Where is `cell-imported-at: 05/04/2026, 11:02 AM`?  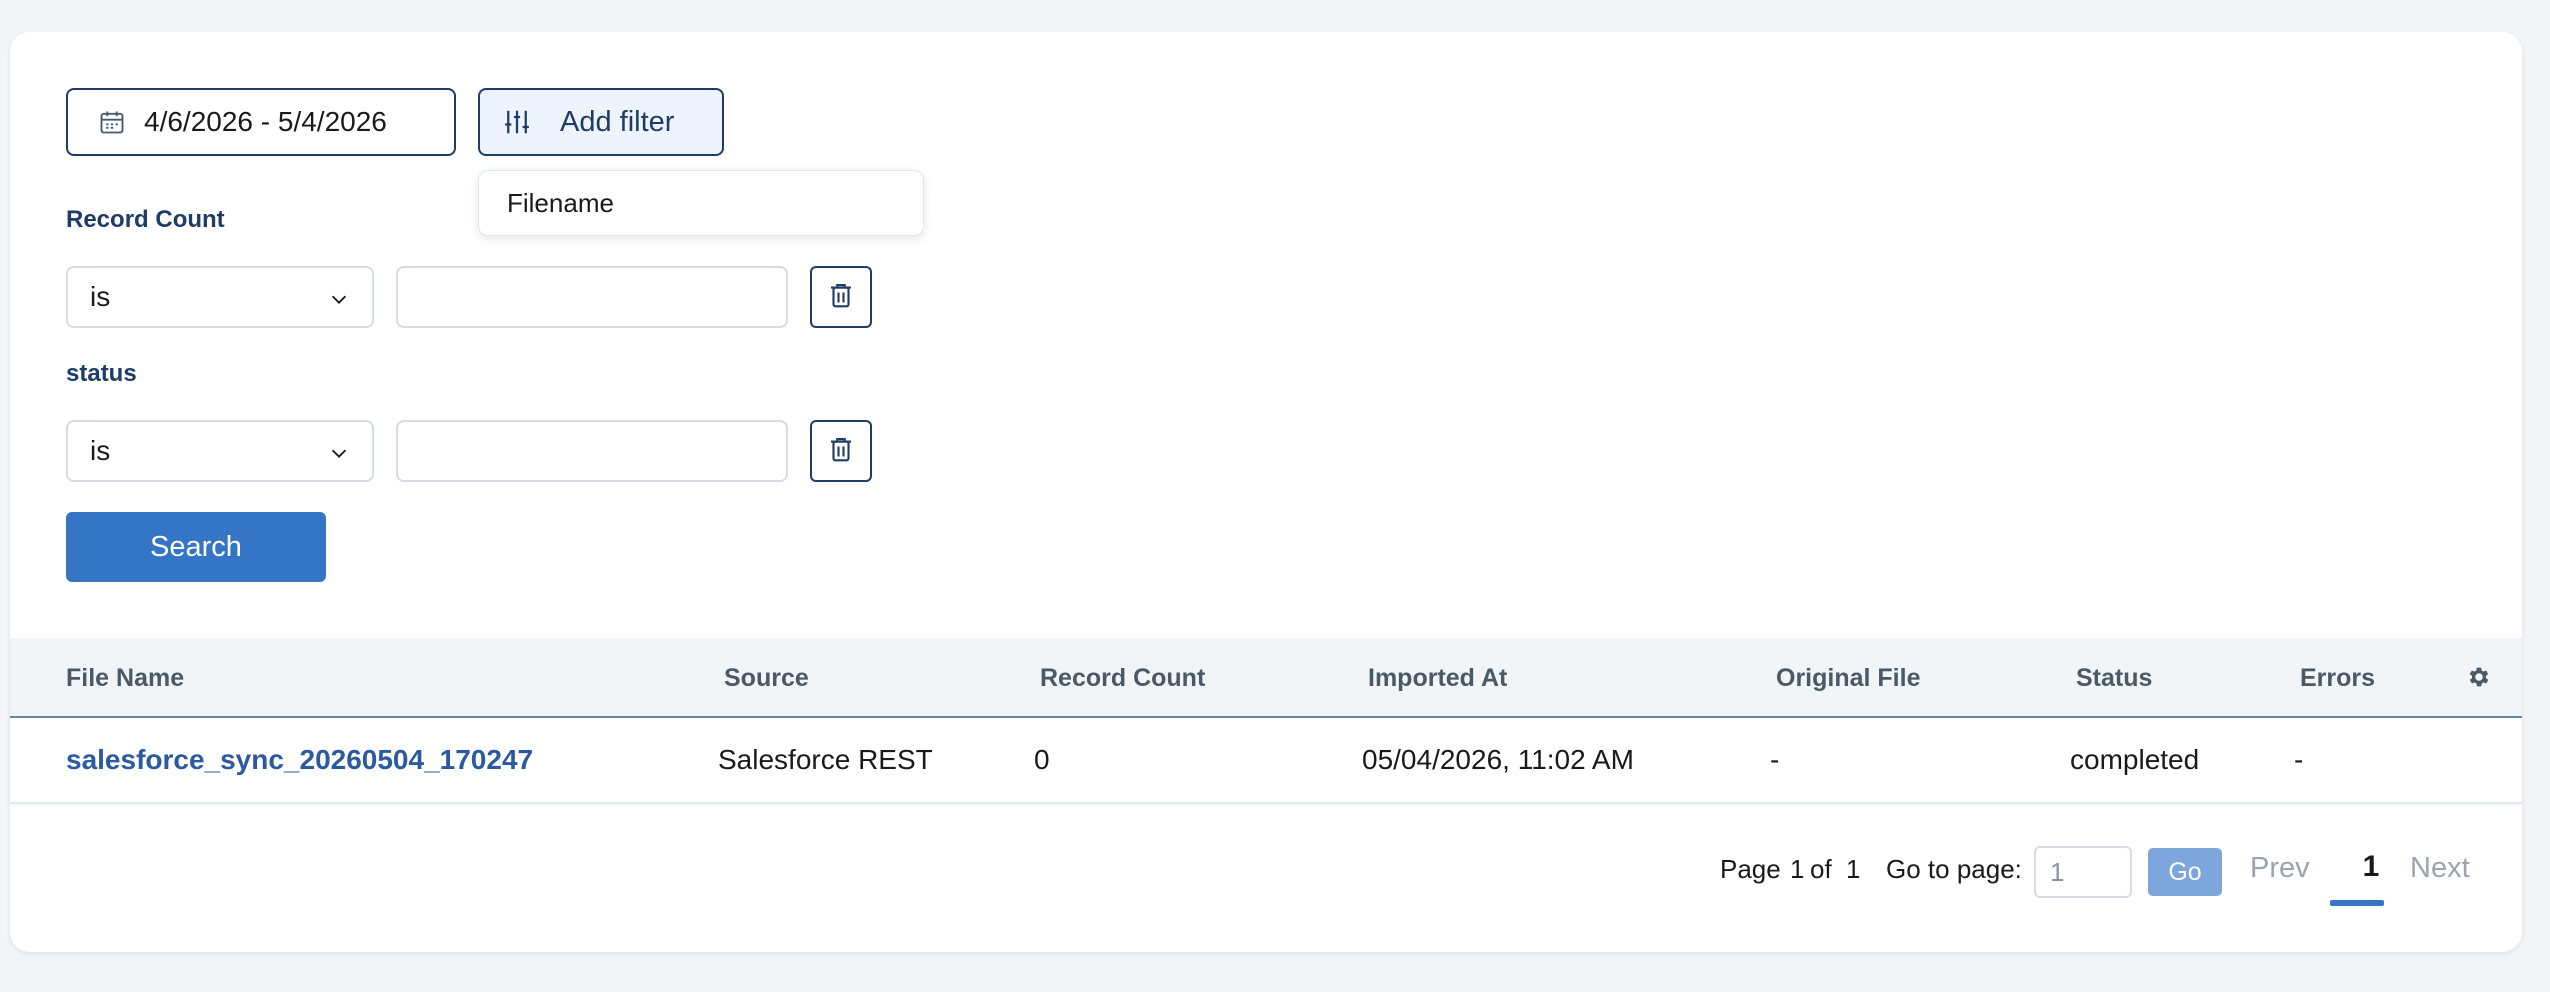
cell-imported-at: 05/04/2026, 11:02 AM is located at coordinates (1498, 759).